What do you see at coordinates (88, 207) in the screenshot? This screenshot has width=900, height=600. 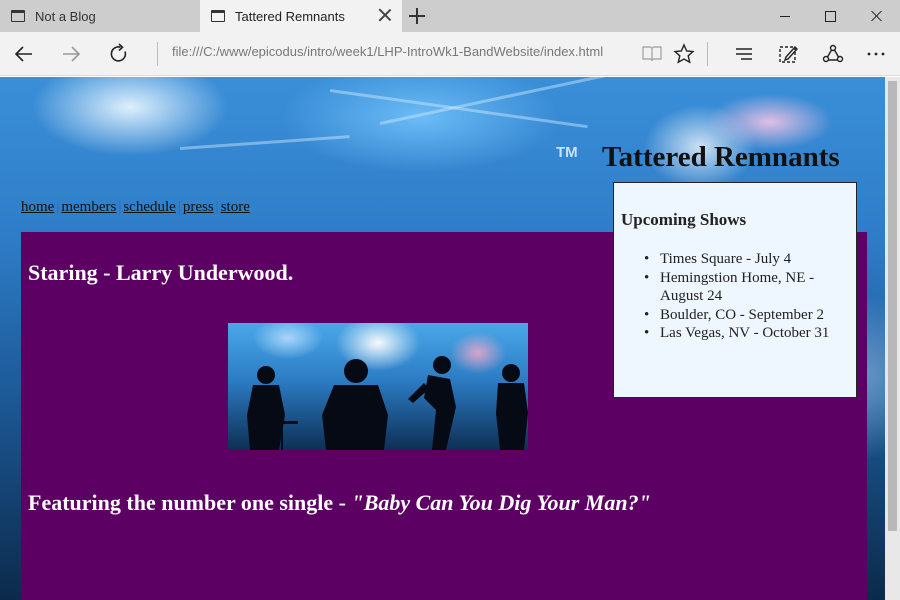 I see `nav-link-members: members` at bounding box center [88, 207].